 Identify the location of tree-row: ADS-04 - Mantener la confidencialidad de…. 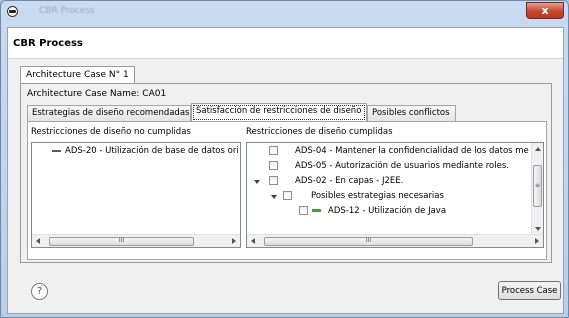
(388, 151).